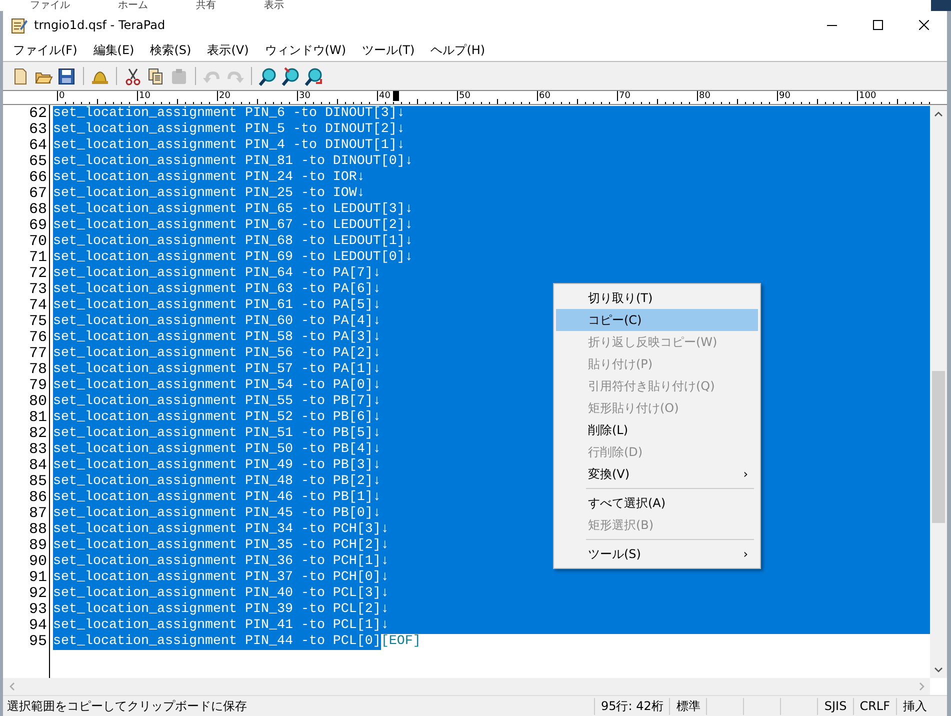 The width and height of the screenshot is (951, 716). I want to click on ruler-caret-icon, so click(396, 96).